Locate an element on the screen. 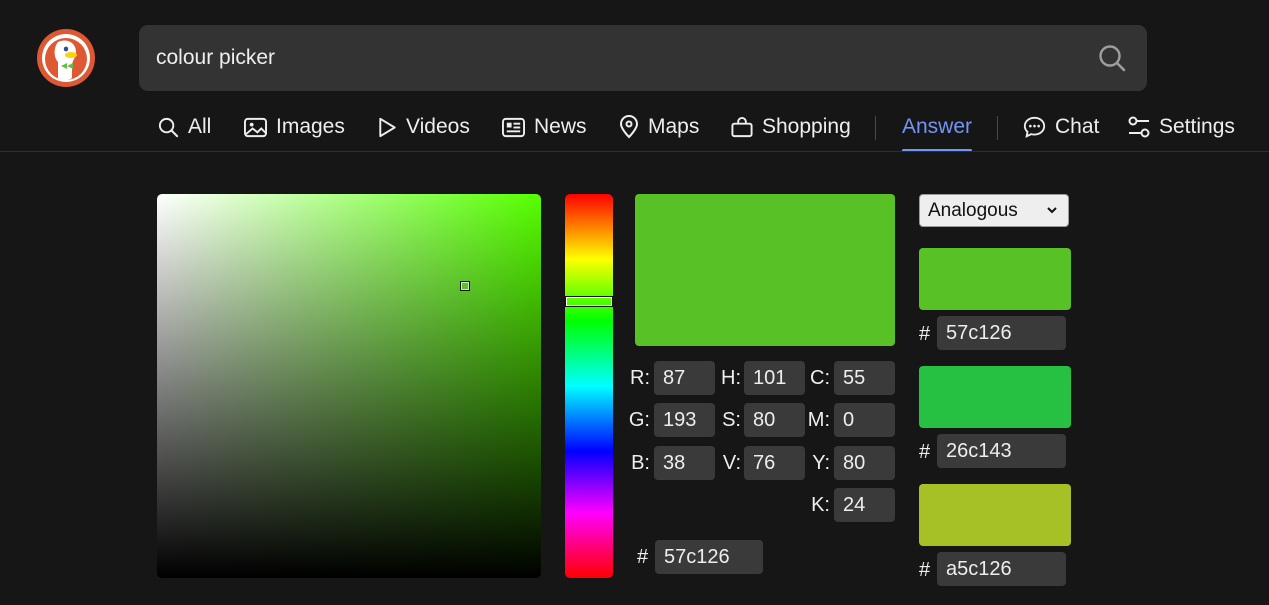 The image size is (1269, 605). image-icon is located at coordinates (255, 127).